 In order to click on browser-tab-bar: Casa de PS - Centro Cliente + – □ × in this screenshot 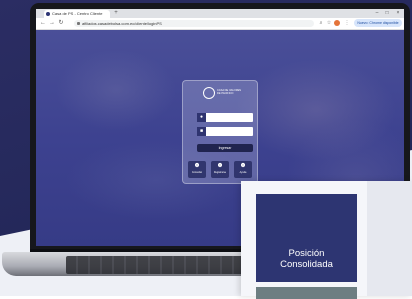, I will do `click(220, 13)`.